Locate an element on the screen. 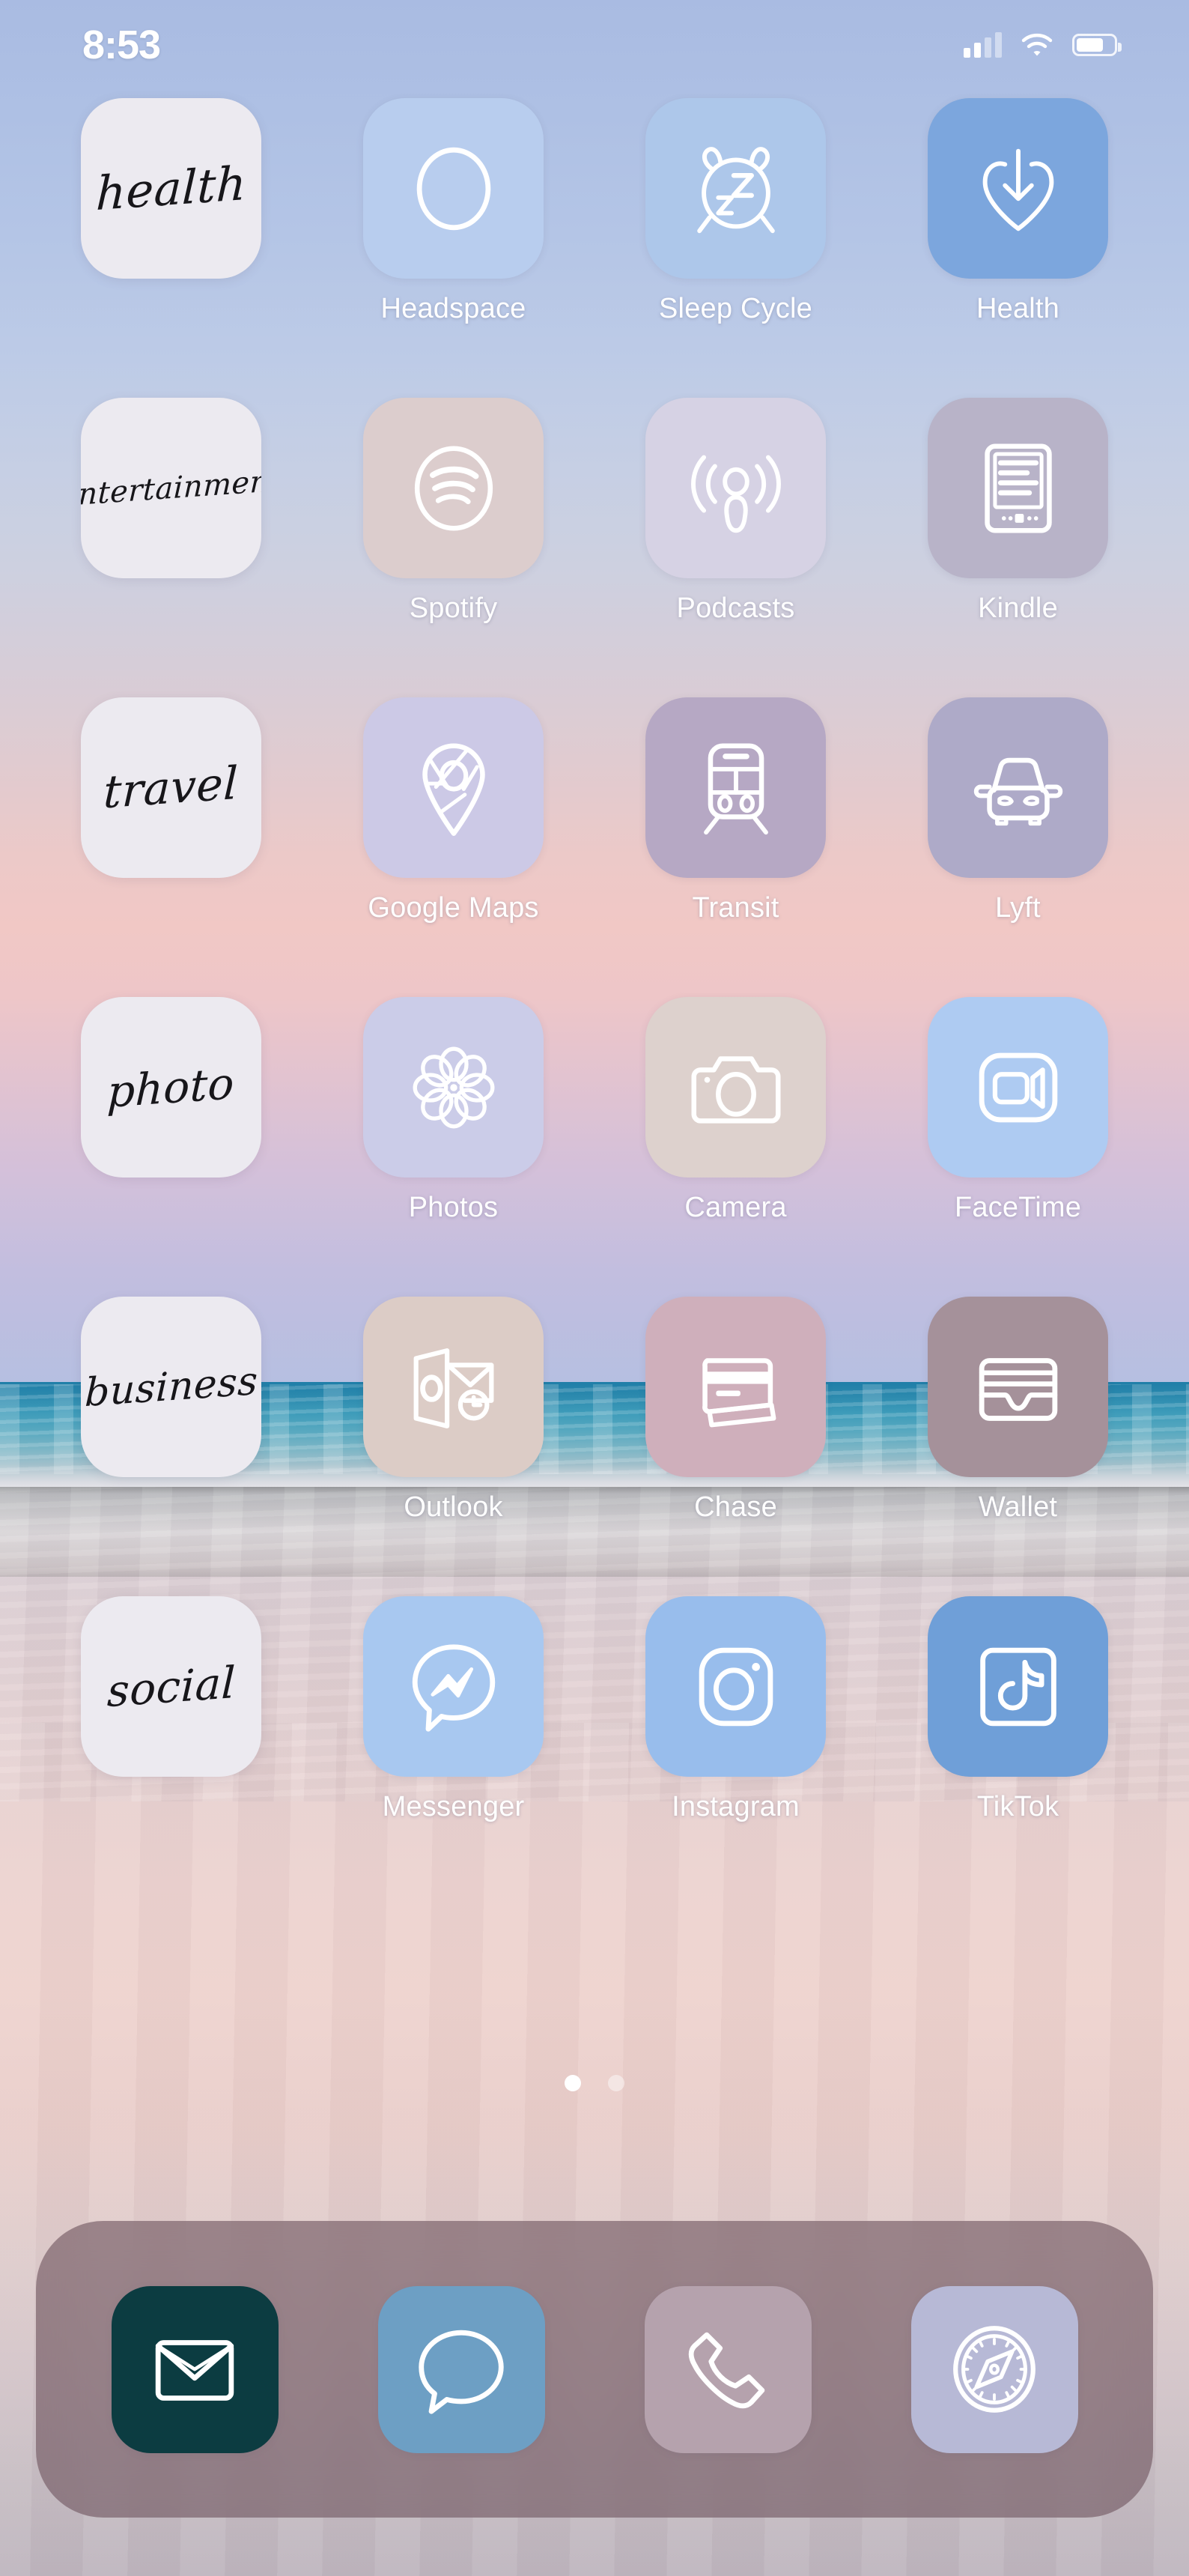 Image resolution: width=1189 pixels, height=2576 pixels. folder-label-text: business is located at coordinates (171, 1387).